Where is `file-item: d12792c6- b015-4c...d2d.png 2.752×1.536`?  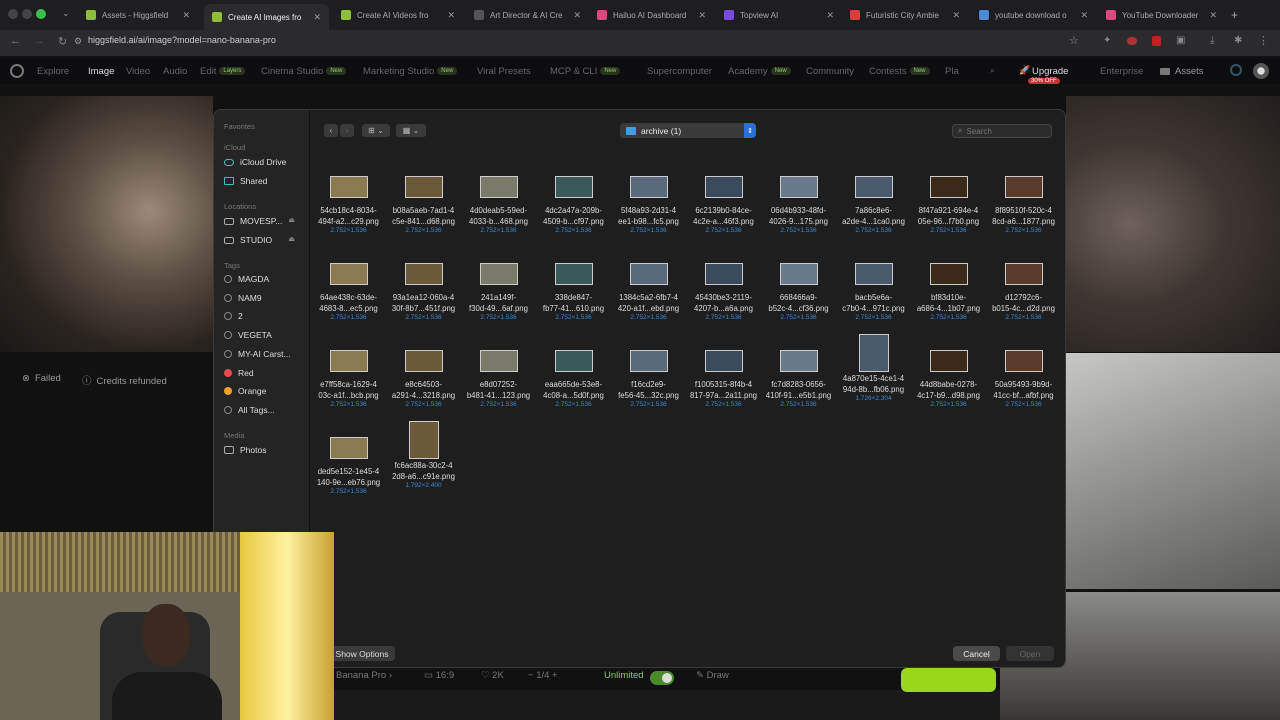
file-item: d12792c6- b015-4c...d2d.png 2.752×1.536 is located at coordinates (1023, 289).